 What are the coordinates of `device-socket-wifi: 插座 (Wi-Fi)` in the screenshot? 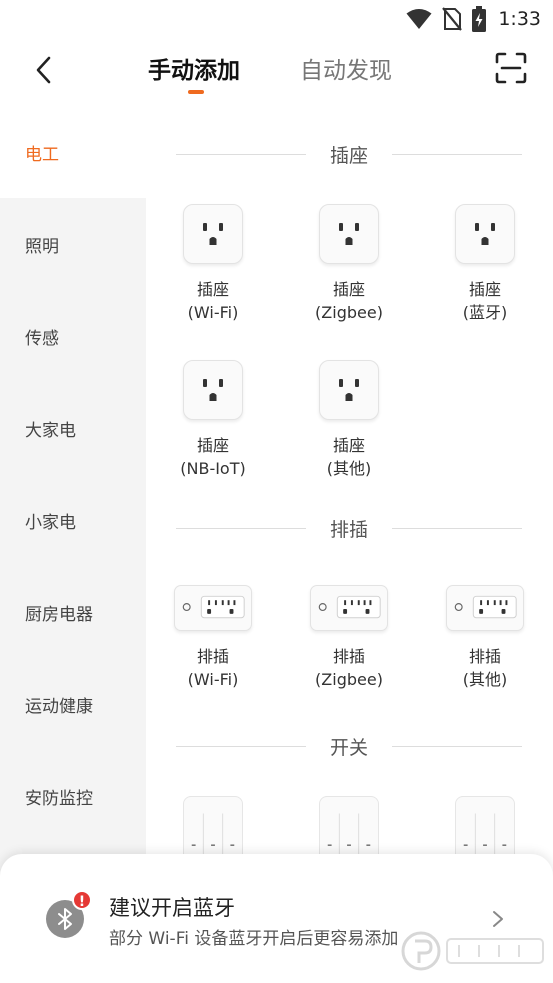 It's located at (213, 264).